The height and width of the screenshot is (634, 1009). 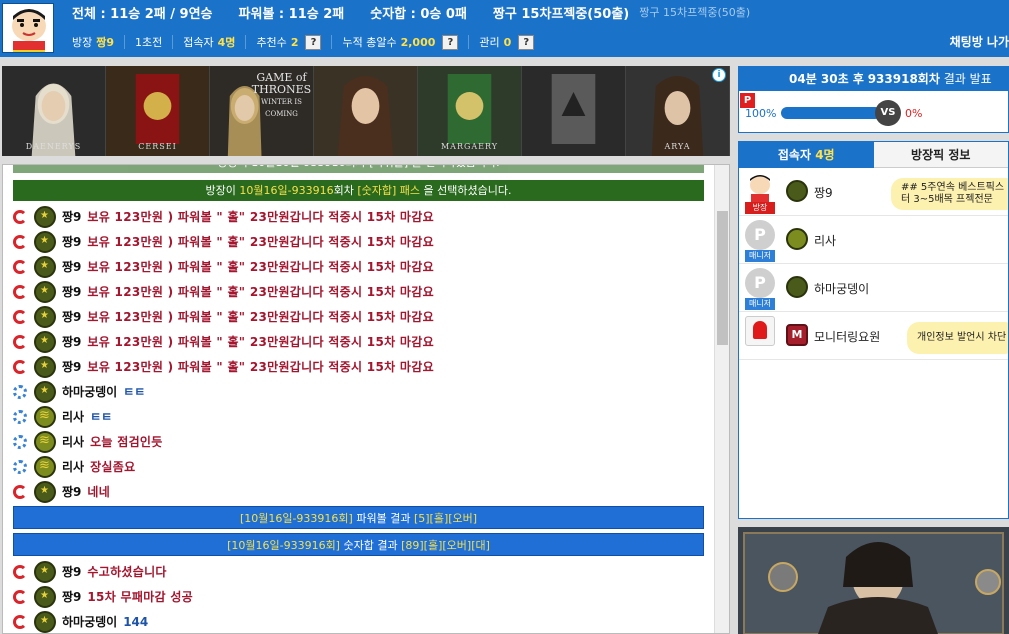 I want to click on user-name: 하마궁뎅이, so click(x=842, y=289).